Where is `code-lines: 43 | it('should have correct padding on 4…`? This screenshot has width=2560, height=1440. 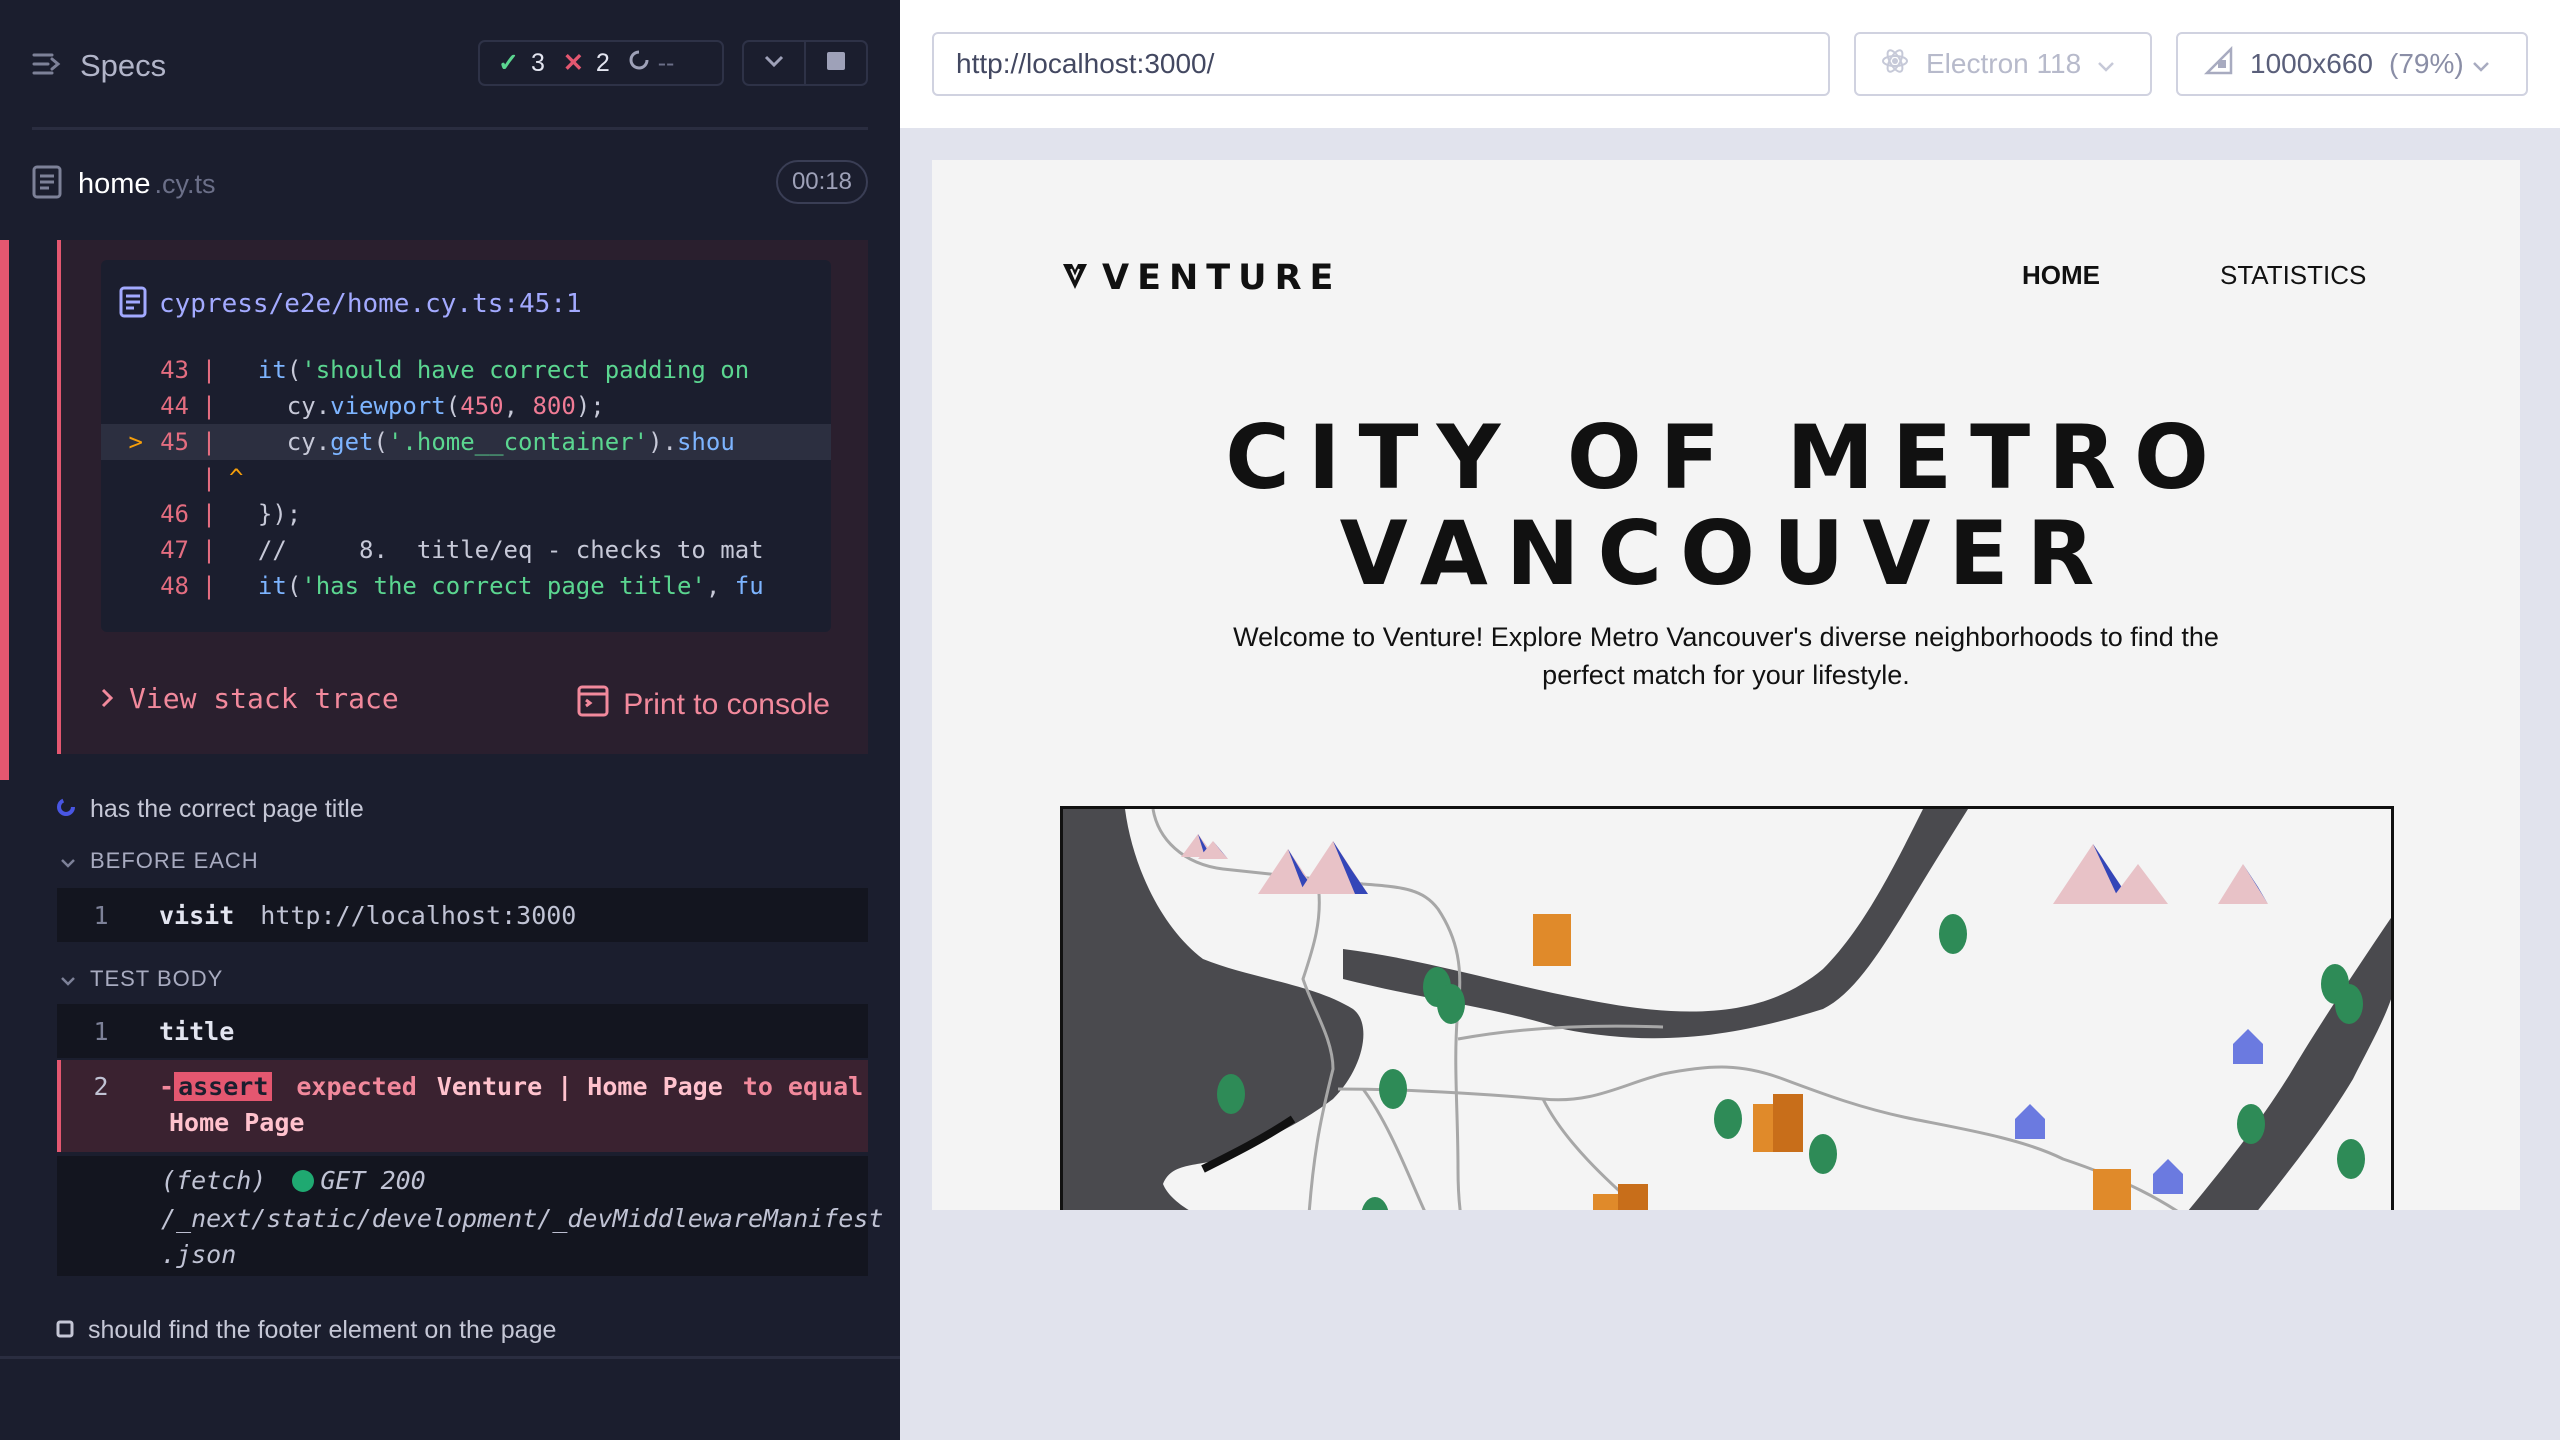 code-lines: 43 | it('should have correct padding on 4… is located at coordinates (466, 478).